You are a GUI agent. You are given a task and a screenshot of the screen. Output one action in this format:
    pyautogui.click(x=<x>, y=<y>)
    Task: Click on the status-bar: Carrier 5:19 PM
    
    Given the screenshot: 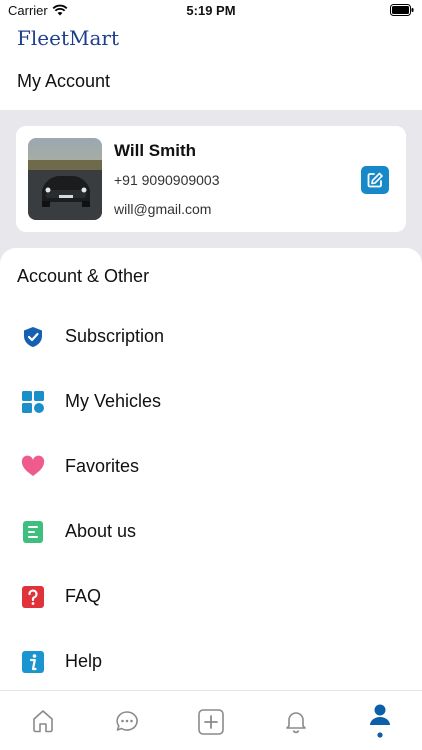 What is the action you would take?
    pyautogui.click(x=211, y=11)
    